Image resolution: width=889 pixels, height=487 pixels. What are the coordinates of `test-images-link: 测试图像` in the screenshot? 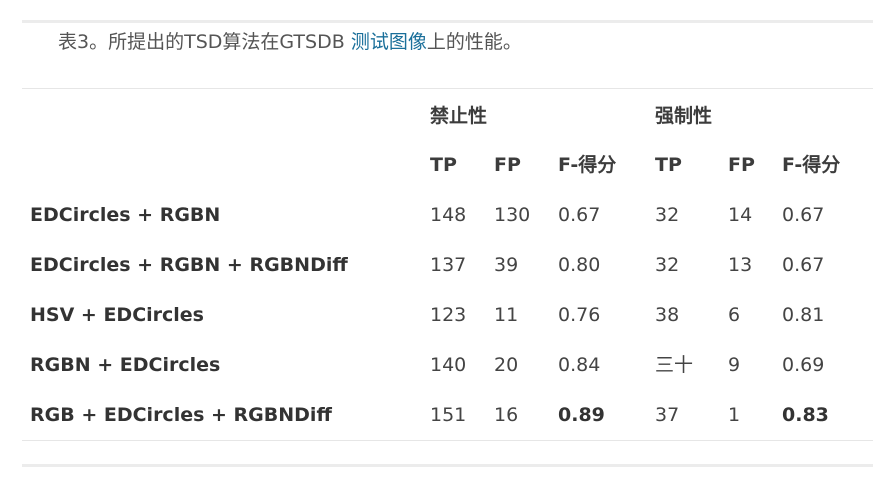 It's located at (389, 42).